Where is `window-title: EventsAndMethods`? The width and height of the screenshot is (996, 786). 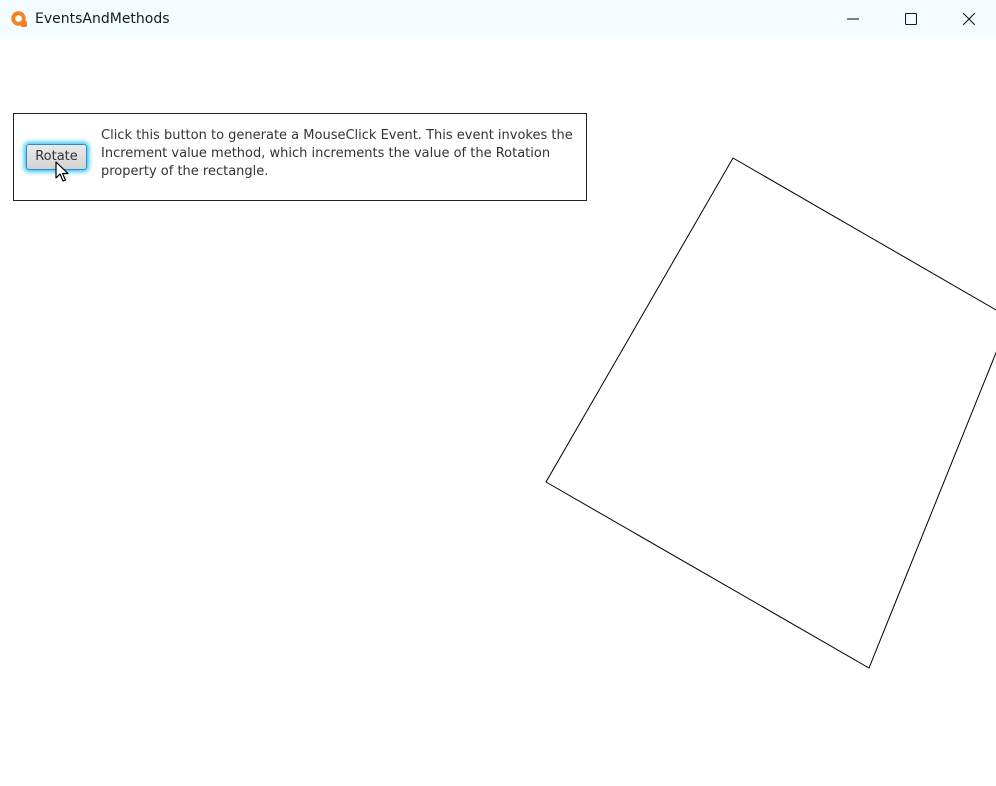 window-title: EventsAndMethods is located at coordinates (102, 19).